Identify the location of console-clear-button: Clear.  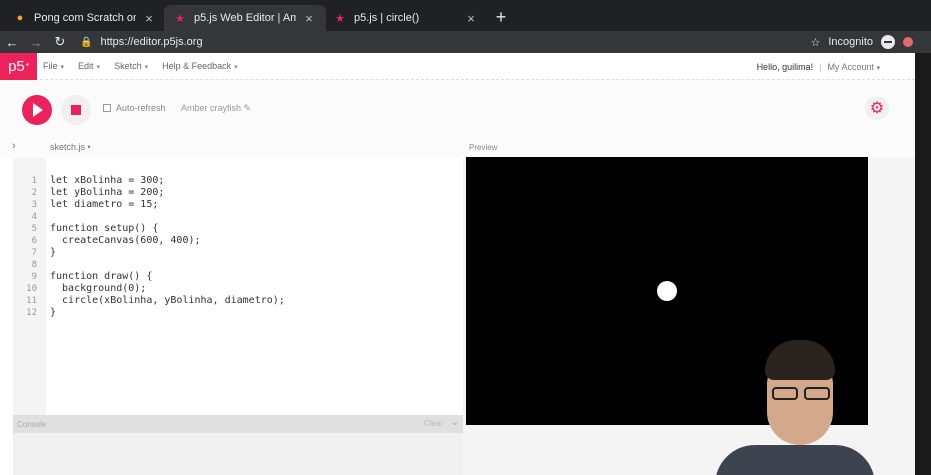
(433, 423).